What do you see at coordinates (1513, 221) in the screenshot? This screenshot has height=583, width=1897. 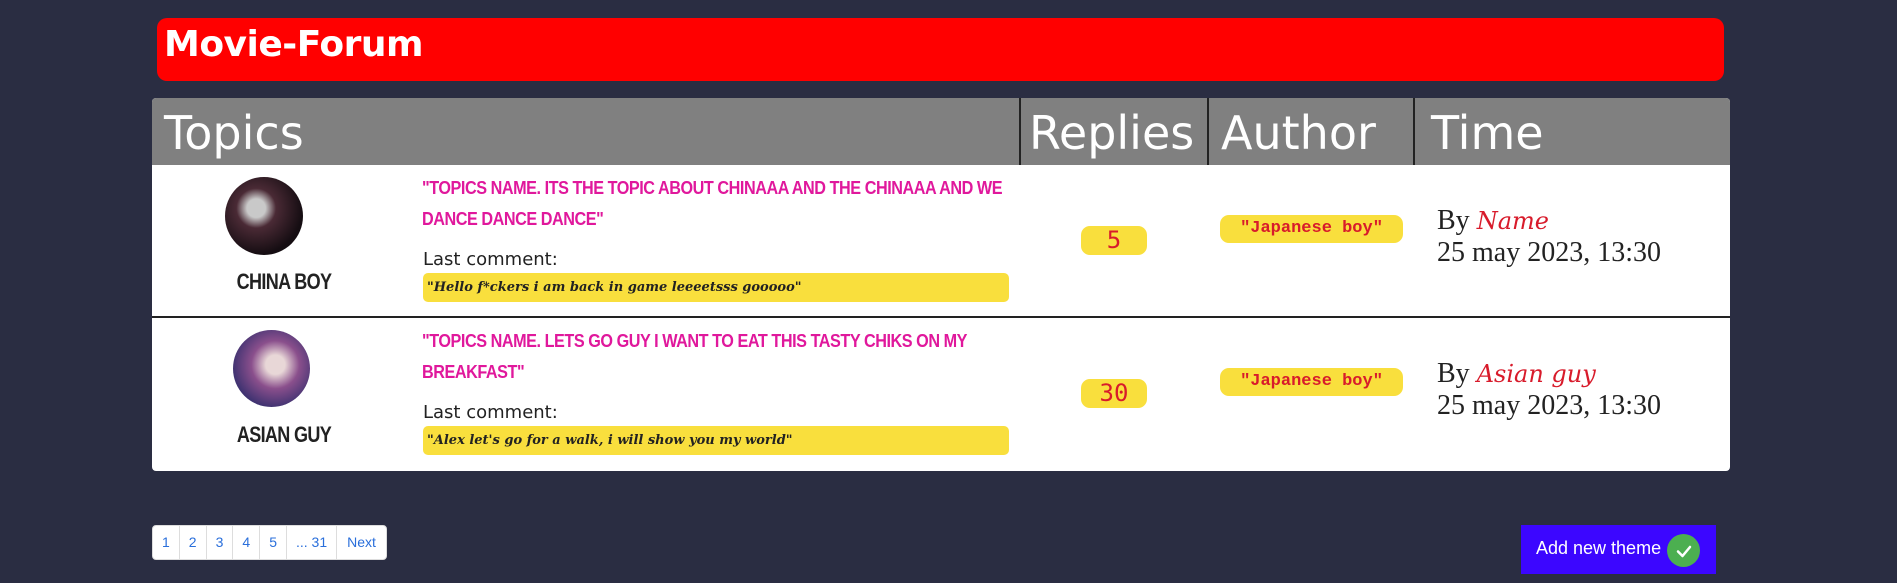 I see `by-name: Name` at bounding box center [1513, 221].